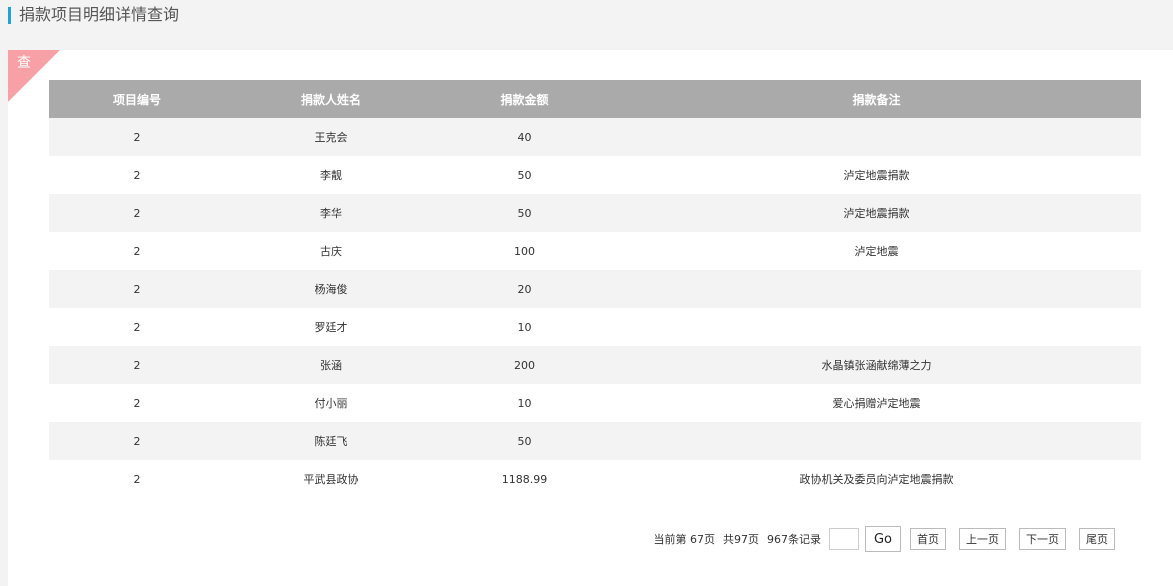 This screenshot has height=586, width=1173. I want to click on table-row: 2 罗廷才 10, so click(595, 327).